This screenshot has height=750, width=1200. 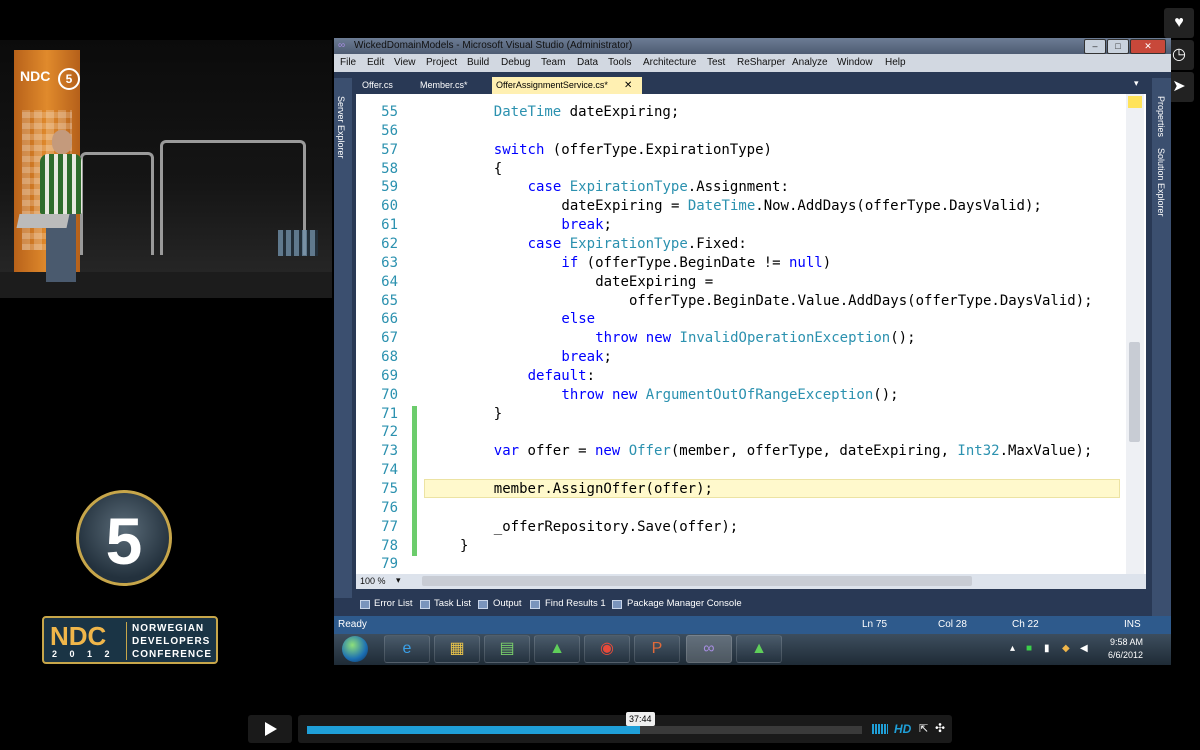 What do you see at coordinates (697, 581) in the screenshot?
I see `horizontal-scroll-thumb` at bounding box center [697, 581].